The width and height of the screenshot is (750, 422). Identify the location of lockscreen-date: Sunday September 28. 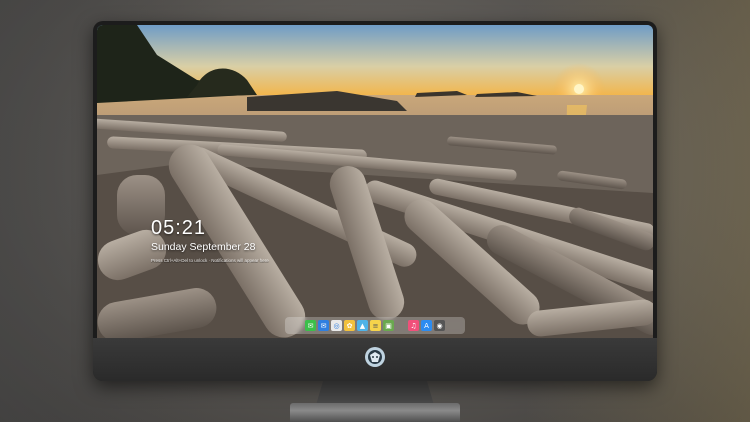
(203, 247).